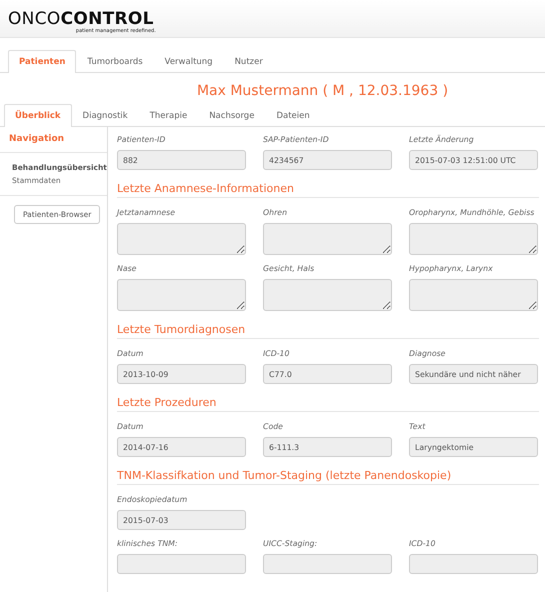 This screenshot has height=592, width=545. Describe the element at coordinates (115, 61) in the screenshot. I see `nav-tab: Tumorboards` at that location.